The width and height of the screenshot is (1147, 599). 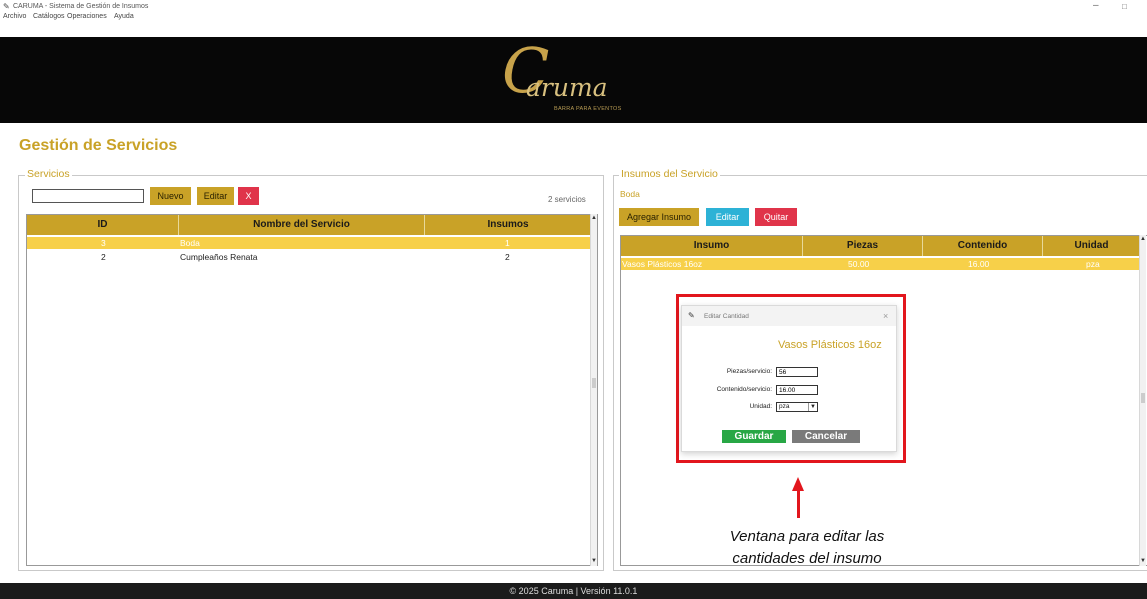 What do you see at coordinates (797, 372) in the screenshot?
I see `piezas-input` at bounding box center [797, 372].